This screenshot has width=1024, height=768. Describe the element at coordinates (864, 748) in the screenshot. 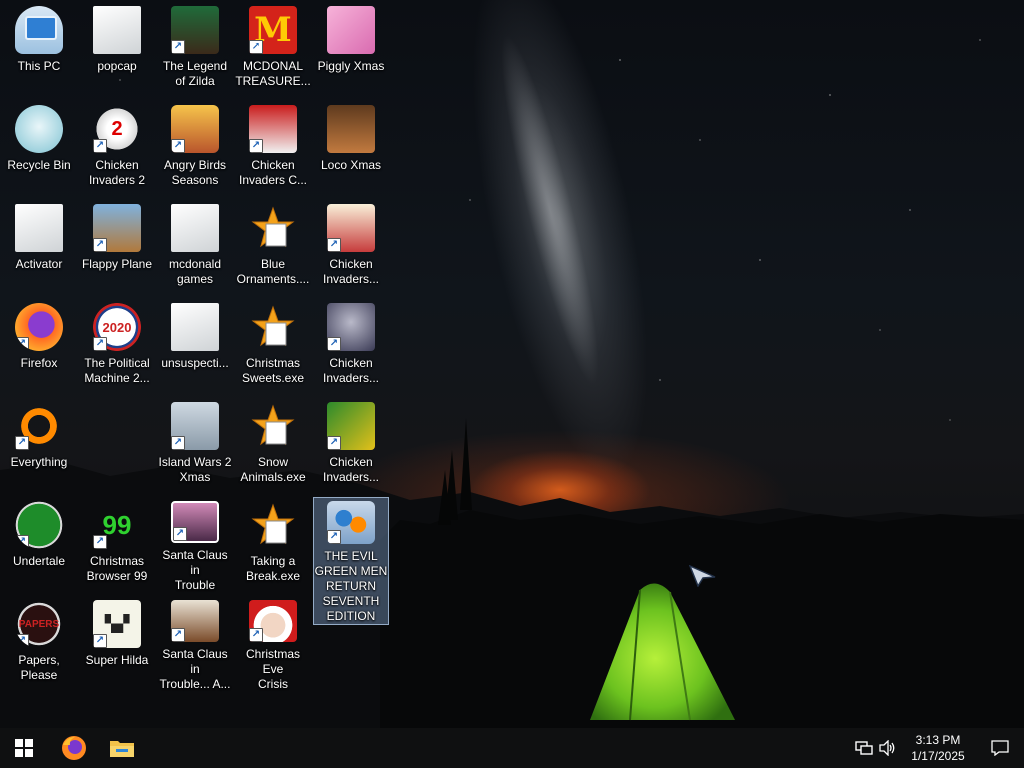

I see `network-button` at that location.